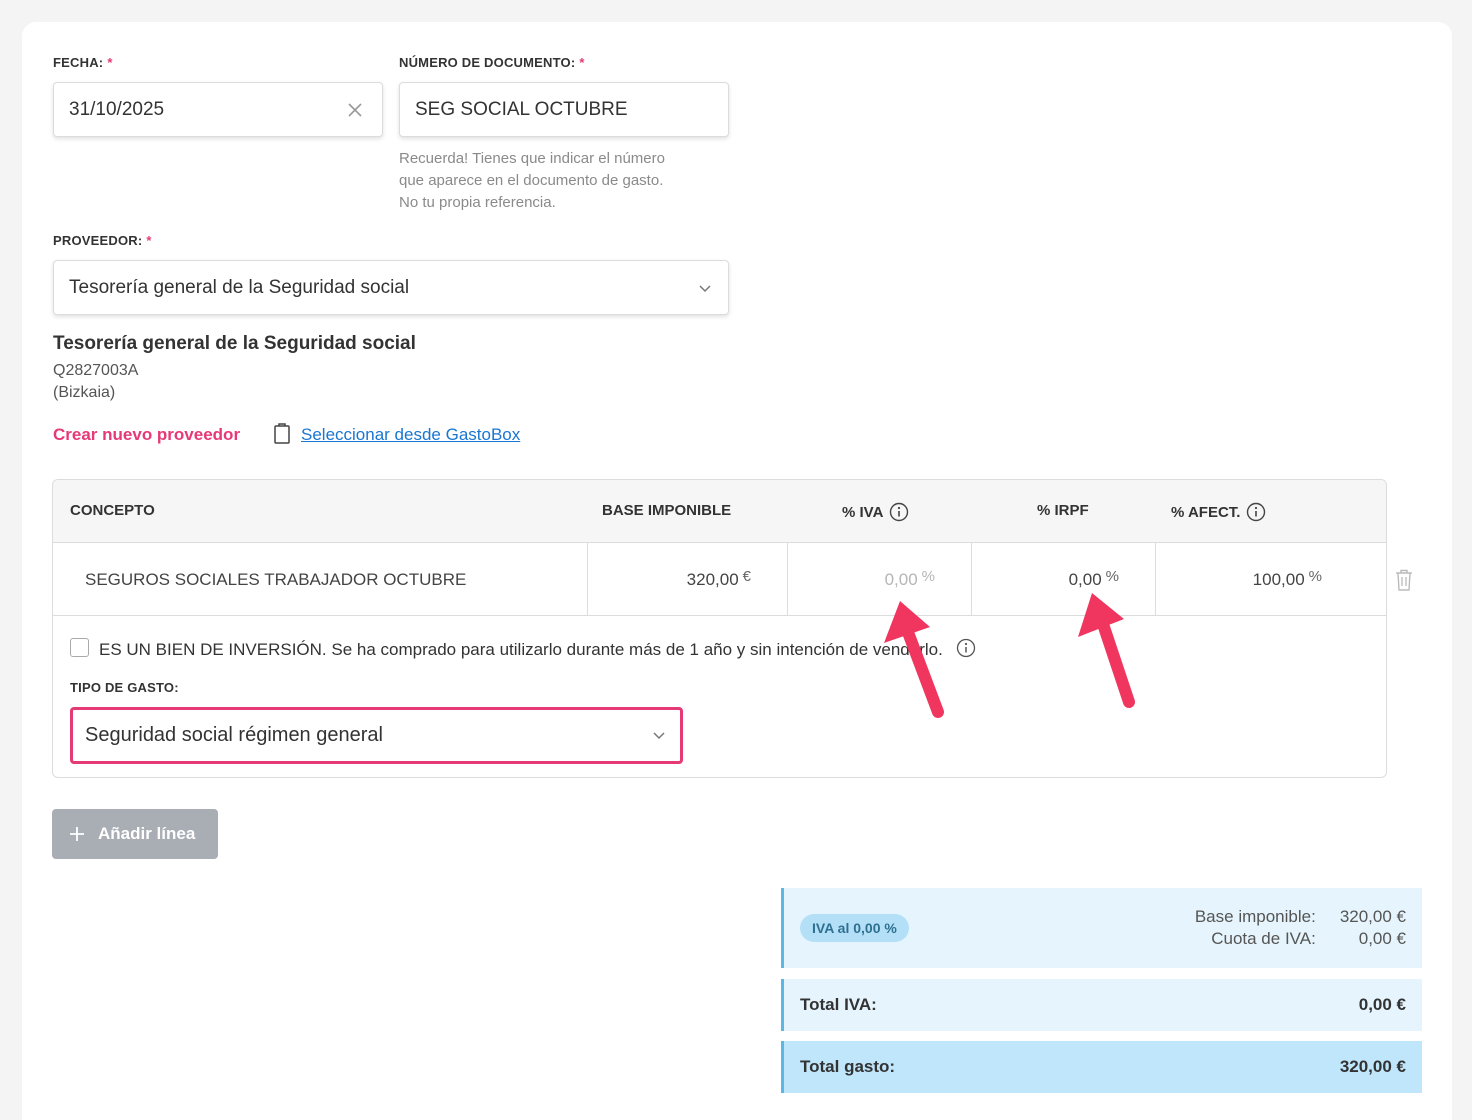 The image size is (1472, 1120). What do you see at coordinates (1263, 938) in the screenshot?
I see `cuota-iva-label: Cuota de IVA:` at bounding box center [1263, 938].